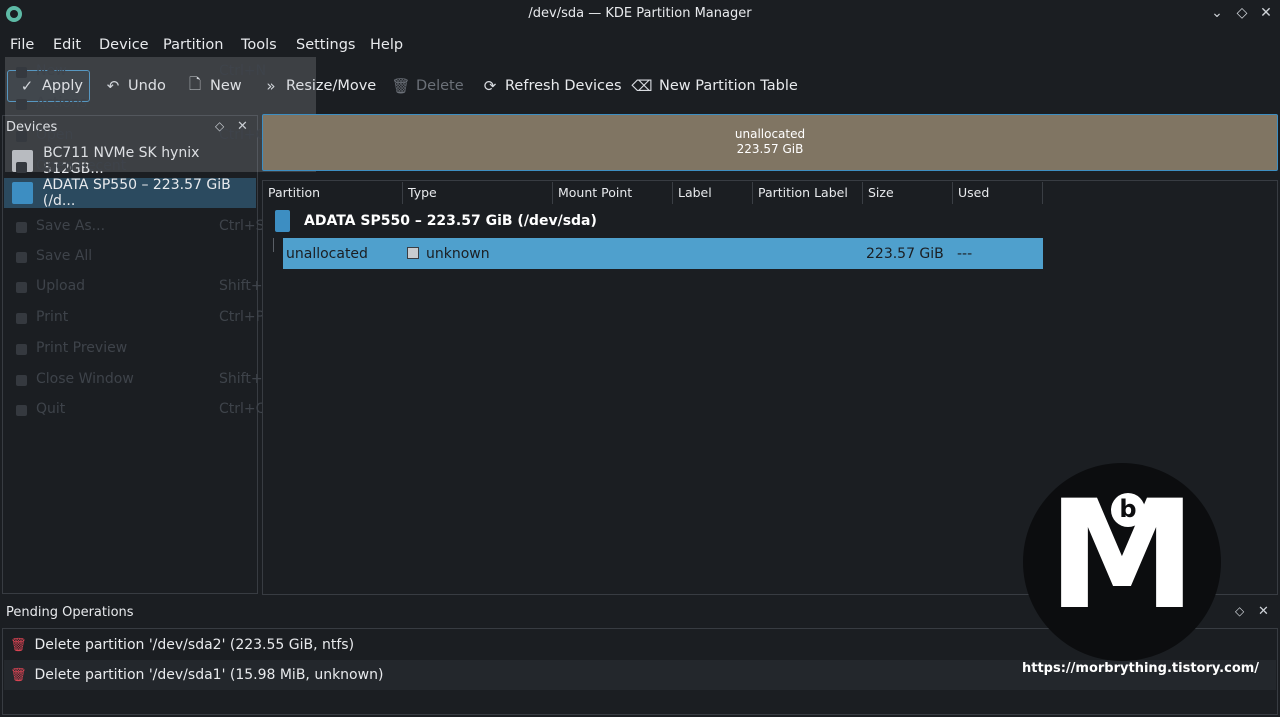 The image size is (1280, 717). I want to click on diskbar-size: 223.57 GiB, so click(770, 149).